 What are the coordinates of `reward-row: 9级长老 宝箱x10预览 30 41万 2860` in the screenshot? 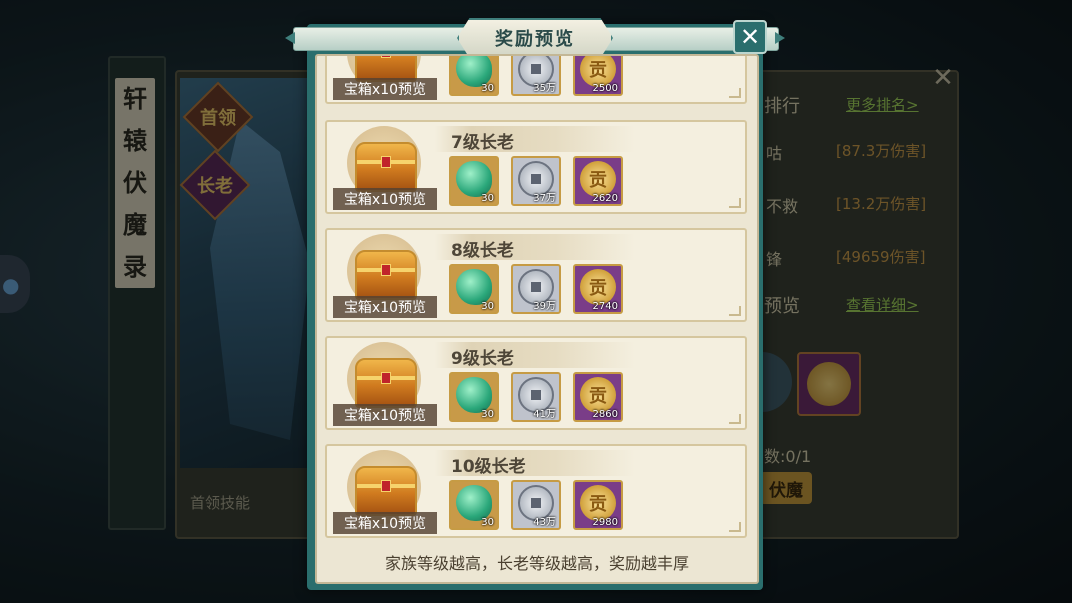 It's located at (536, 383).